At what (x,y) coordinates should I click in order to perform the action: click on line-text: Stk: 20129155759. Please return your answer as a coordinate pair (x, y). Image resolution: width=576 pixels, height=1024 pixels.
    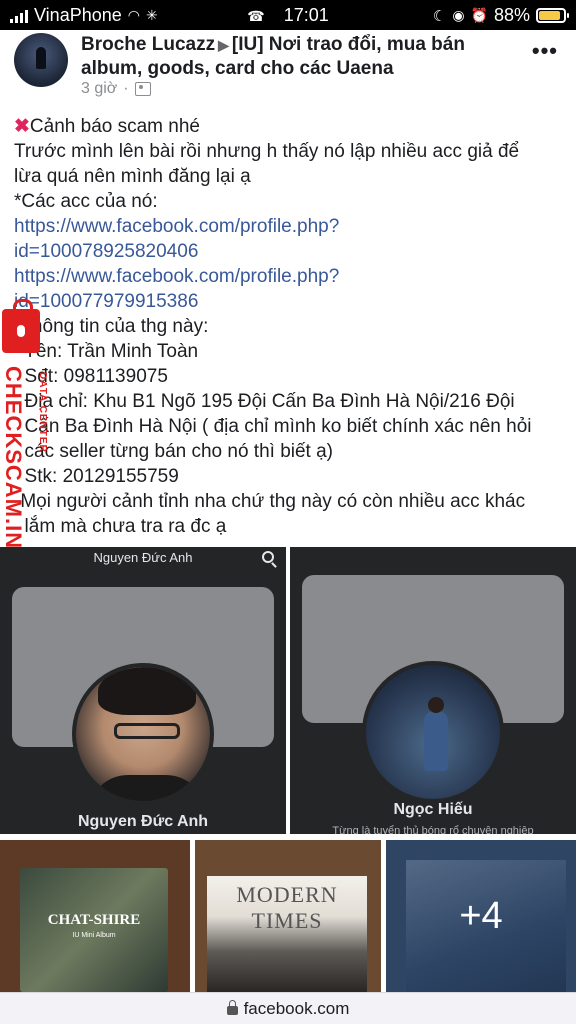
    Looking at the image, I should click on (96, 476).